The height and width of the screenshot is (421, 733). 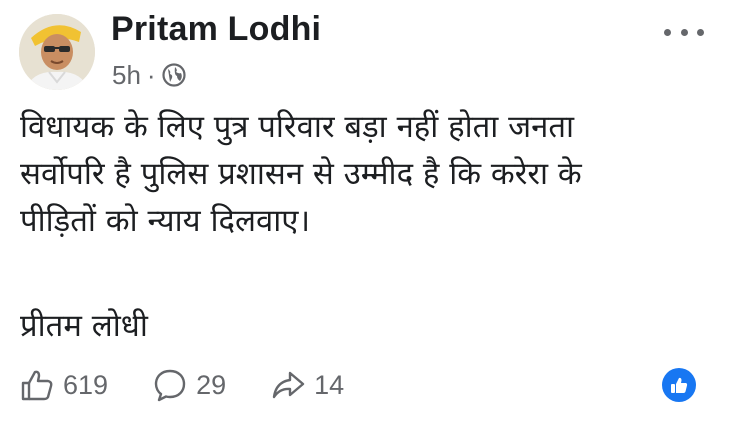 What do you see at coordinates (170, 385) in the screenshot?
I see `comment-bubble-icon` at bounding box center [170, 385].